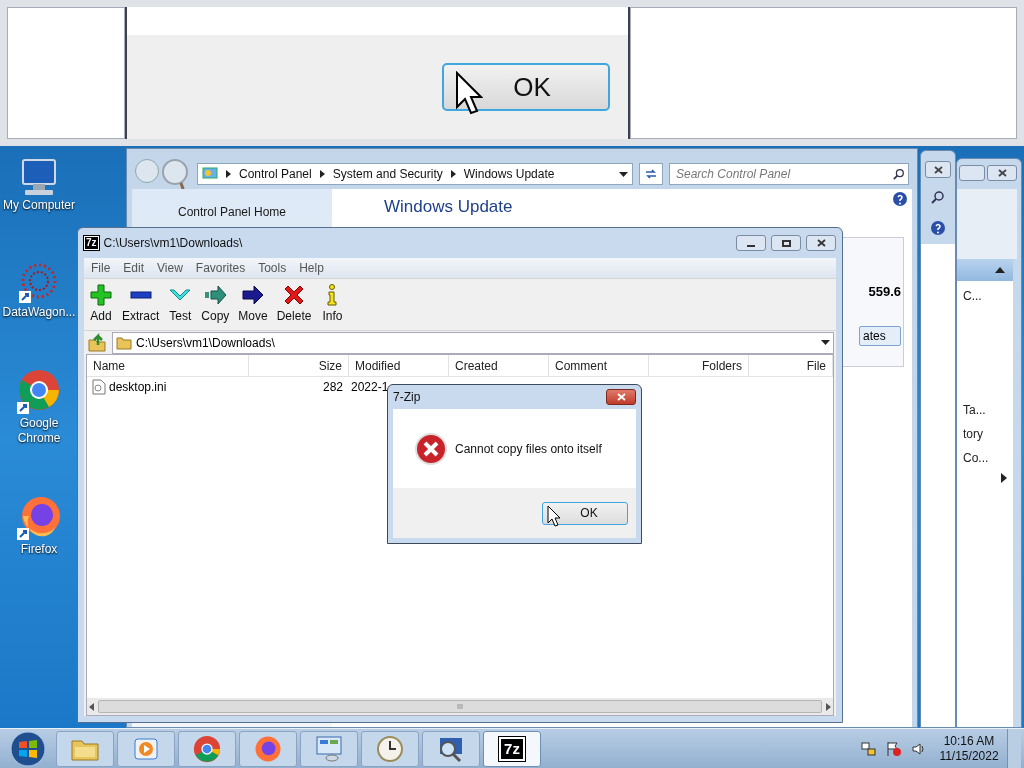 The image size is (1024, 768). What do you see at coordinates (973, 434) in the screenshot?
I see `truncated-item: tory` at bounding box center [973, 434].